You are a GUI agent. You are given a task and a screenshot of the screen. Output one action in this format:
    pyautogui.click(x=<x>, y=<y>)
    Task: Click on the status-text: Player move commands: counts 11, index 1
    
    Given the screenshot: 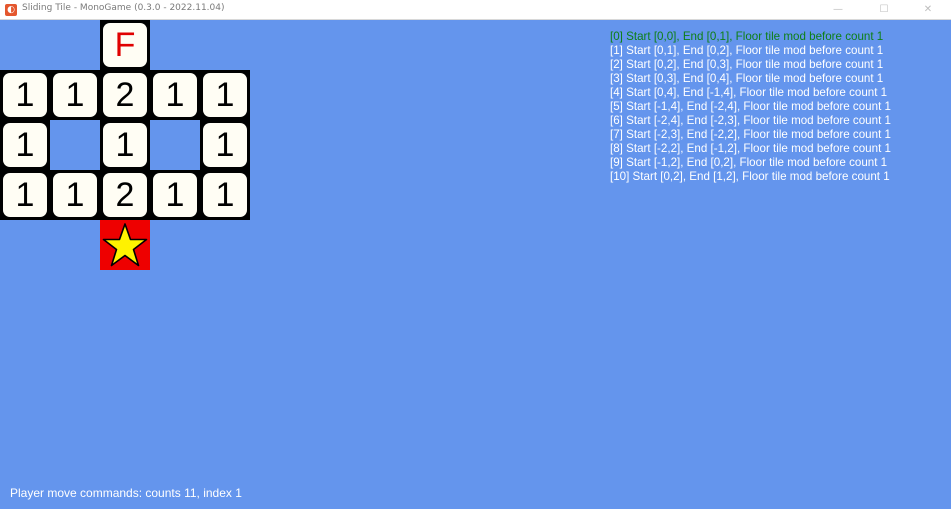 What is the action you would take?
    pyautogui.click(x=126, y=493)
    